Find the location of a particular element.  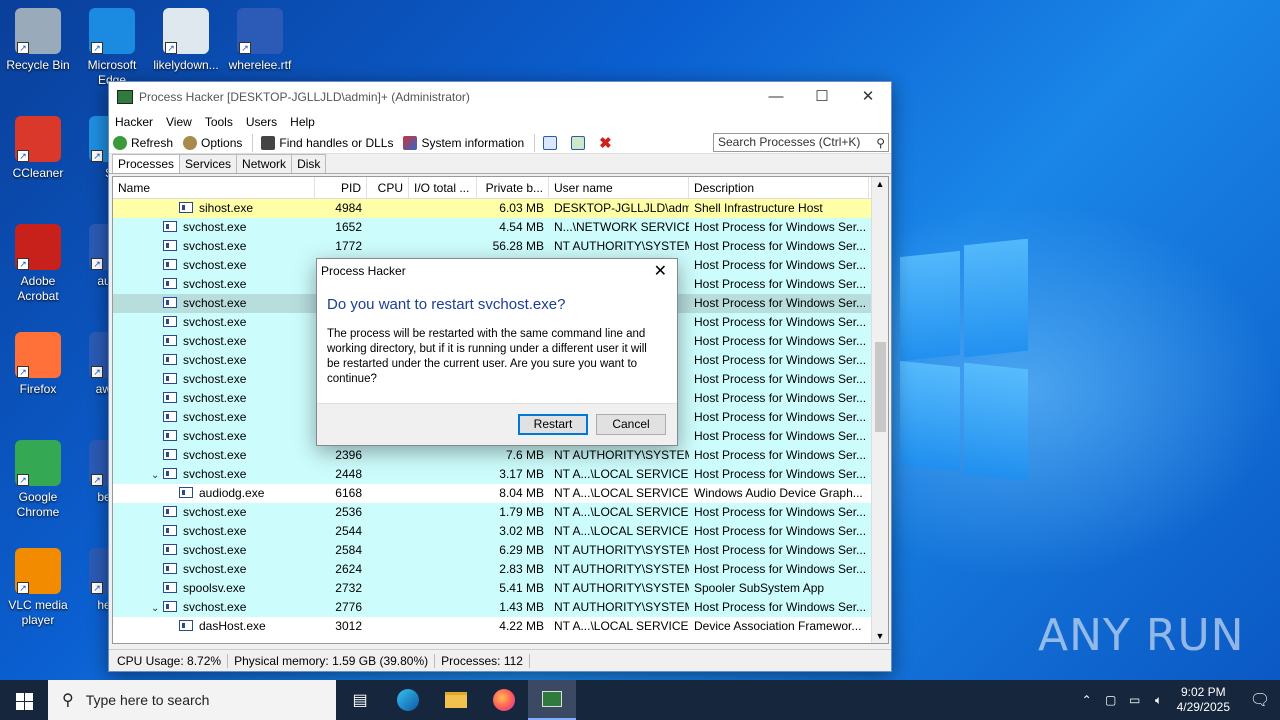

menu-users: Users is located at coordinates (261, 122).